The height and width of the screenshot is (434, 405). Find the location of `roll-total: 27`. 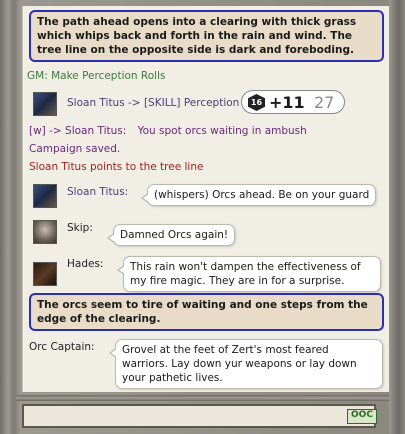

roll-total: 27 is located at coordinates (324, 102).